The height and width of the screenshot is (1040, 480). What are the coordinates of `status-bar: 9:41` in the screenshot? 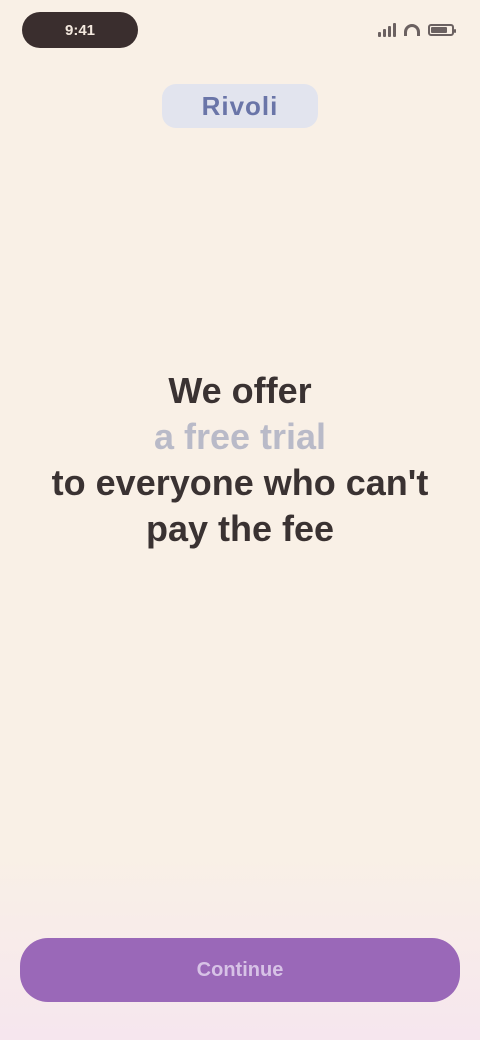 It's located at (240, 30).